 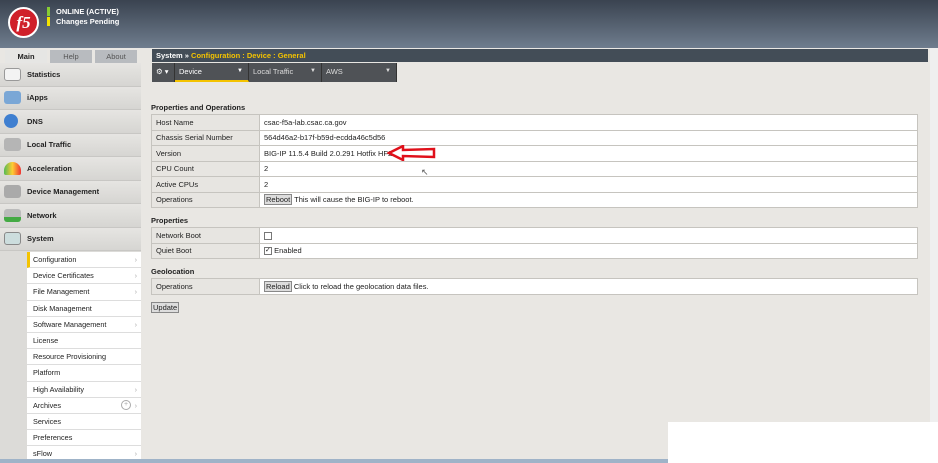 I want to click on network-icon, so click(x=12, y=215).